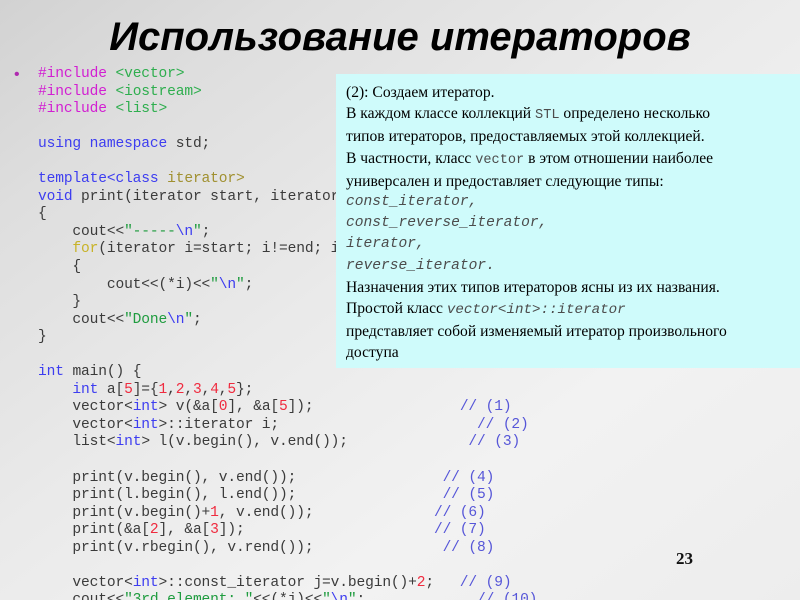 Image resolution: width=800 pixels, height=600 pixels. I want to click on code-token-pln: print(v.begin()+, so click(124, 512).